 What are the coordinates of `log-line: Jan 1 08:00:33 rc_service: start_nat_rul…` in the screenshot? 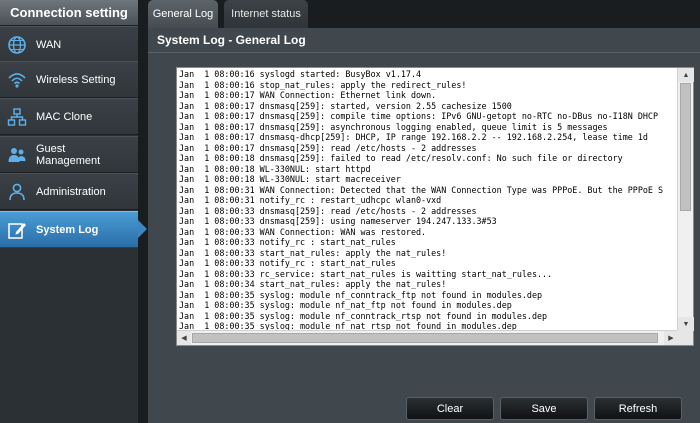 It's located at (366, 273).